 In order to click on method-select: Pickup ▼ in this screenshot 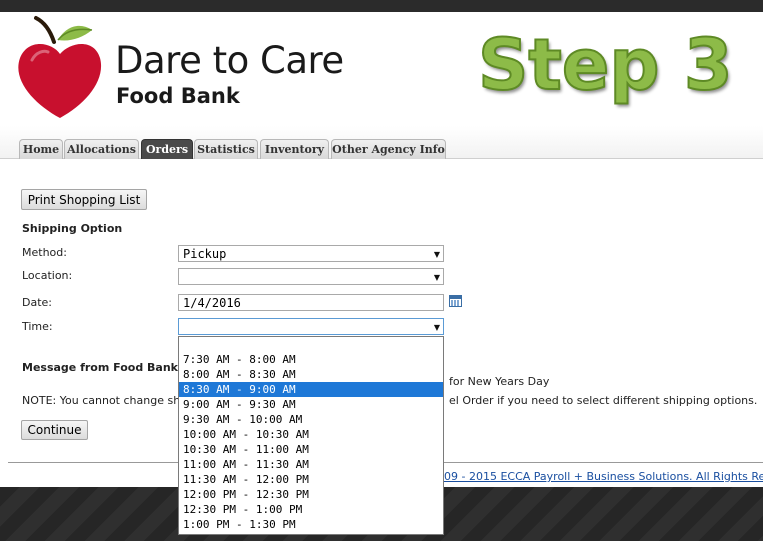, I will do `click(311, 253)`.